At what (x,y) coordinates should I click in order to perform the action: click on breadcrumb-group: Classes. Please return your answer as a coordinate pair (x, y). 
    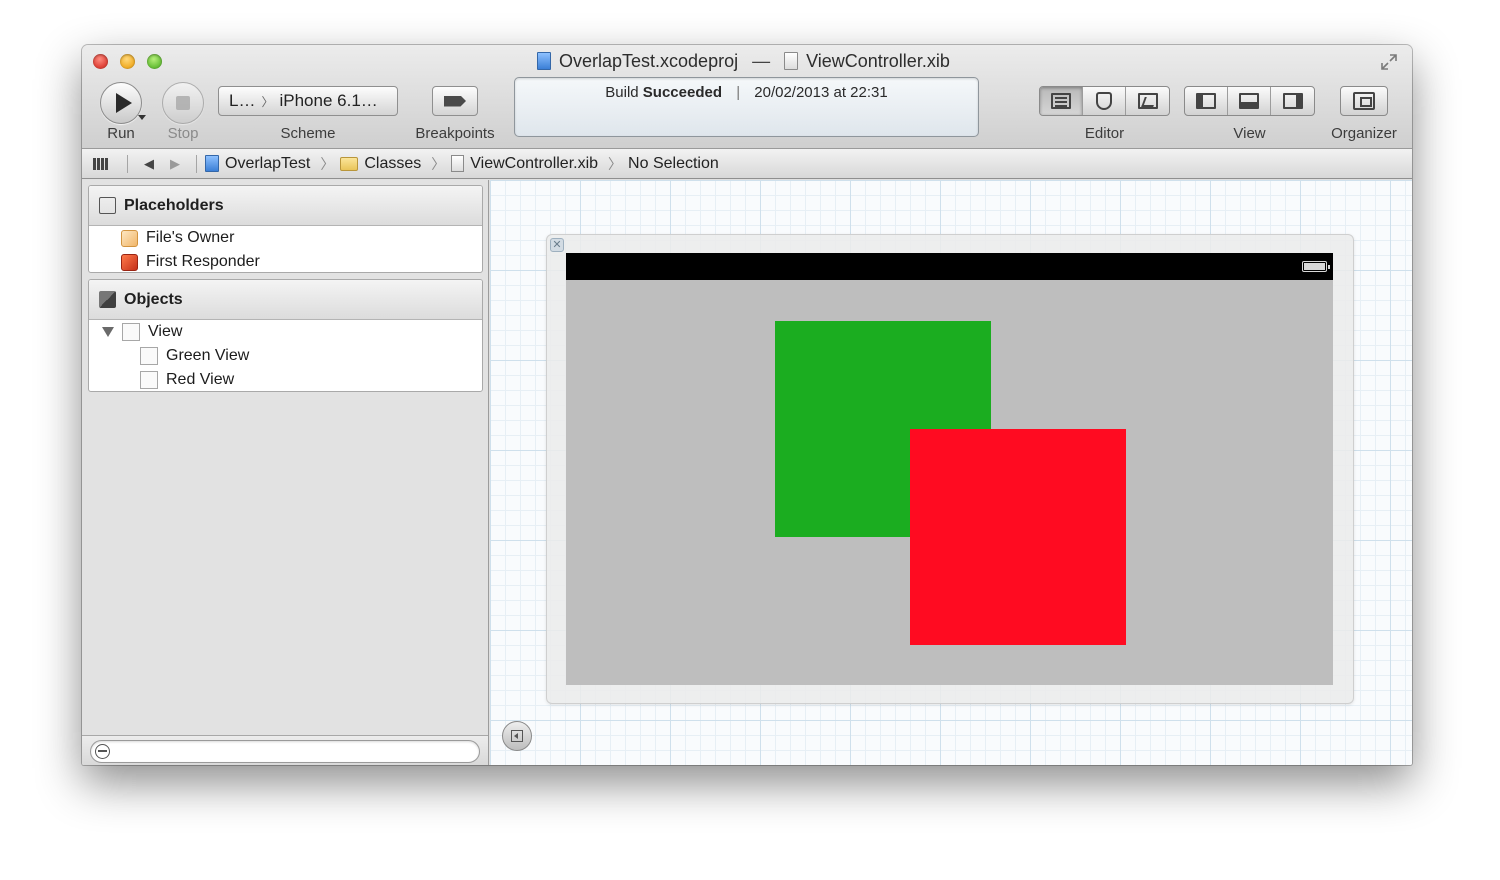
    Looking at the image, I should click on (380, 164).